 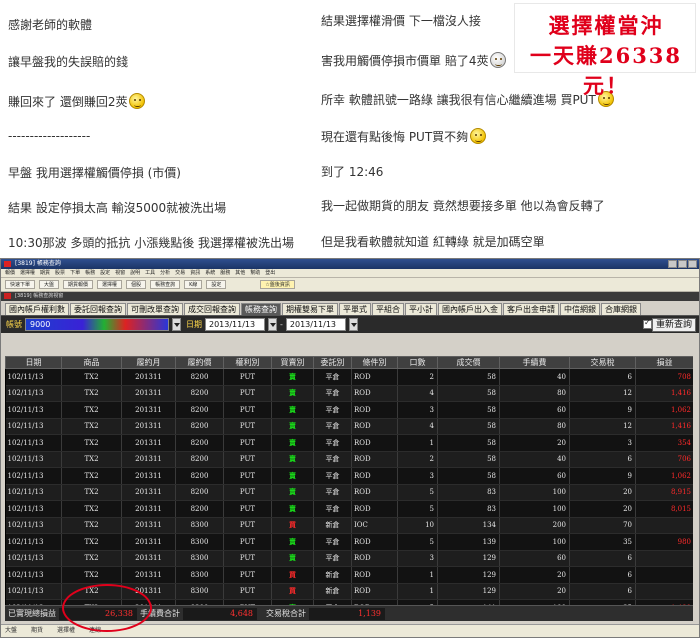 I want to click on chat-message: 賺回來了 還倒賺回2莢, so click(x=77, y=101).